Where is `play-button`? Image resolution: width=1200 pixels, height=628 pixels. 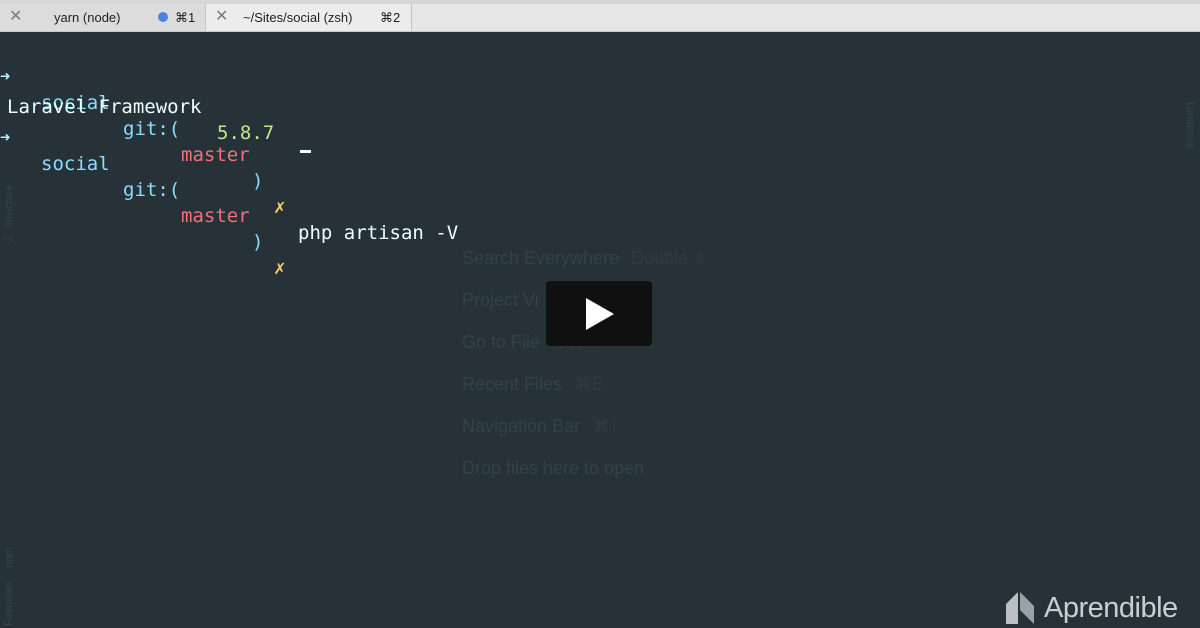
play-button is located at coordinates (599, 313).